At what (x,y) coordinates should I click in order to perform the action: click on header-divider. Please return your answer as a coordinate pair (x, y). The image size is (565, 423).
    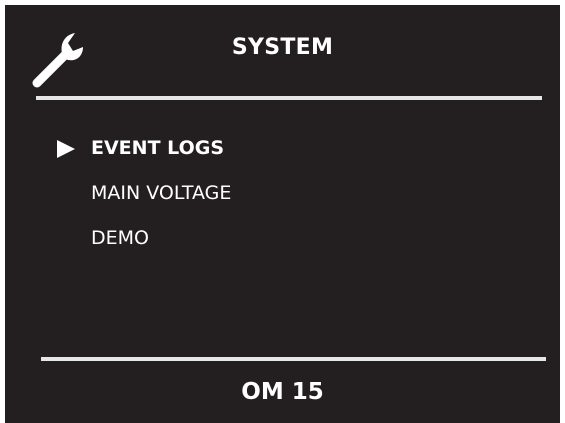
    Looking at the image, I should click on (289, 98).